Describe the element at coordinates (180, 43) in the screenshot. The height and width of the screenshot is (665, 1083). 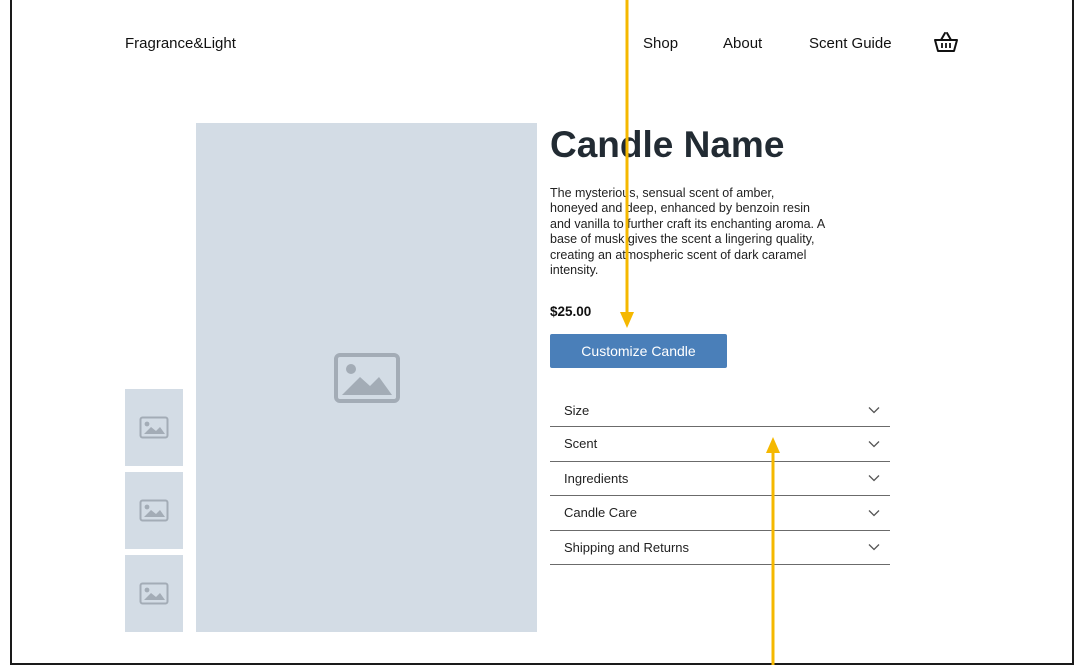
I see `brand-logo: Fragrance&Light` at that location.